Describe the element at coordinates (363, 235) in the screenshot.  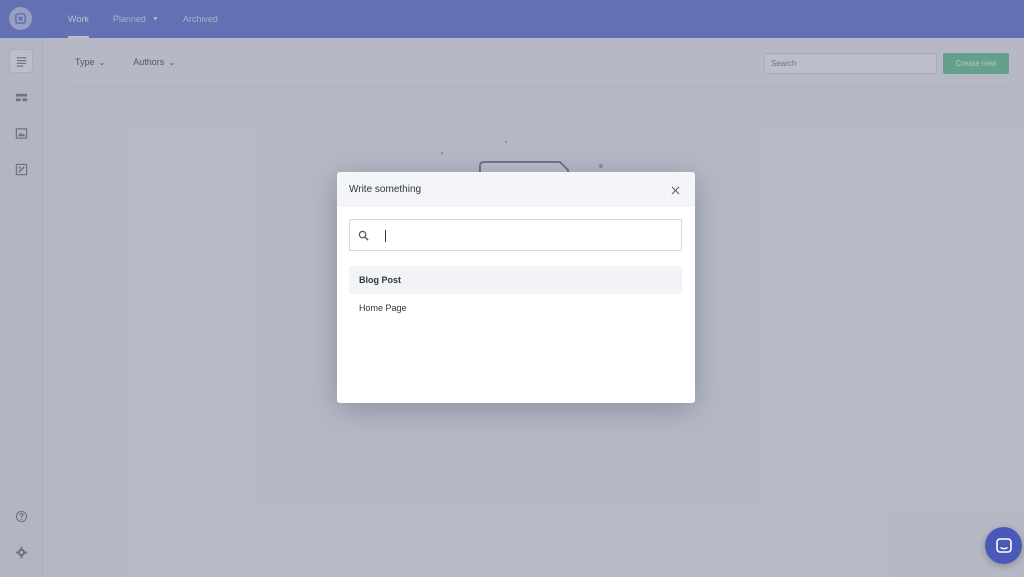
I see `search-icon` at that location.